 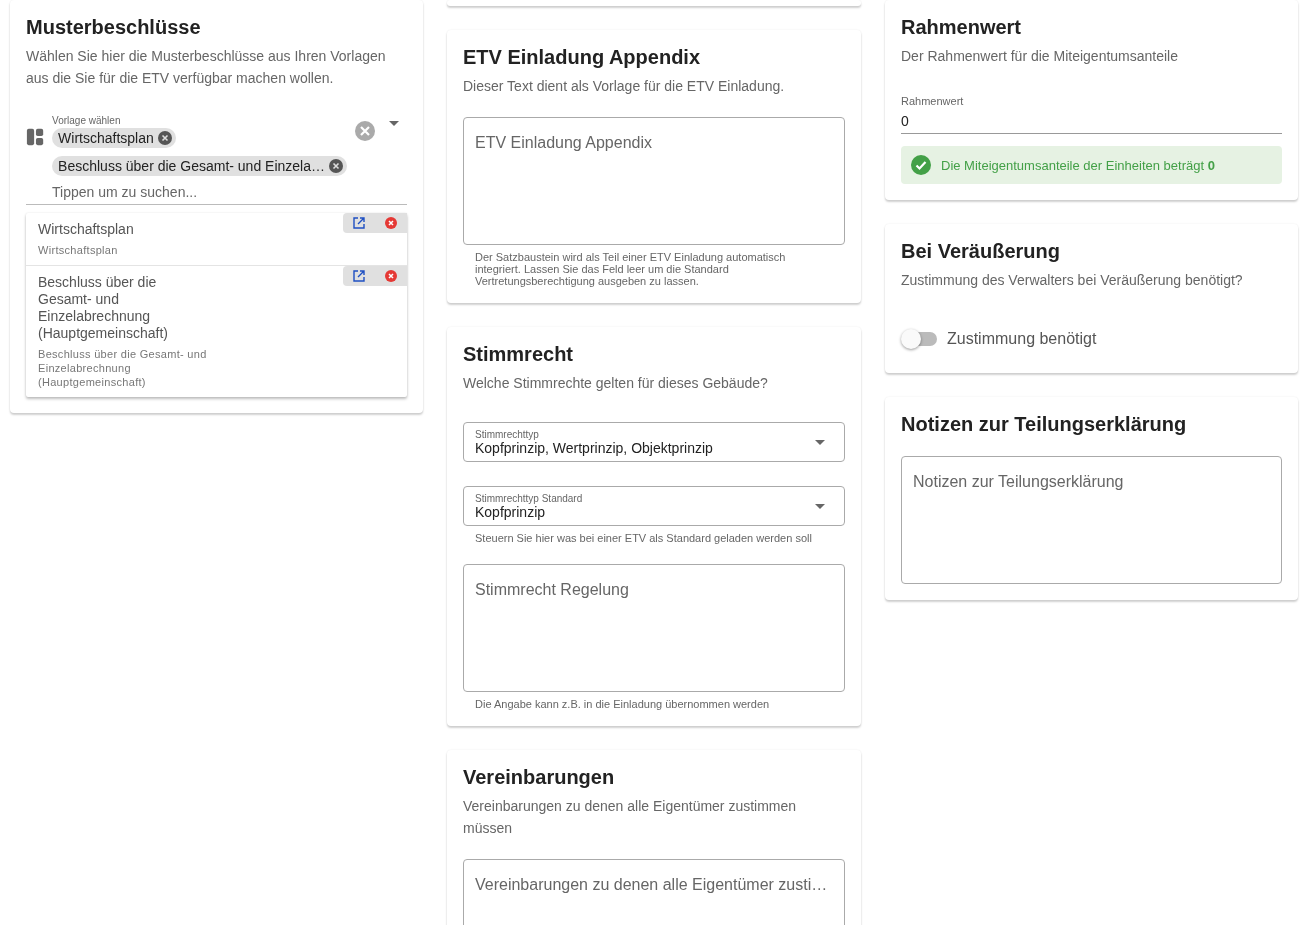 I want to click on card-title: Notizen zur Teilungserklärung, so click(x=1044, y=424).